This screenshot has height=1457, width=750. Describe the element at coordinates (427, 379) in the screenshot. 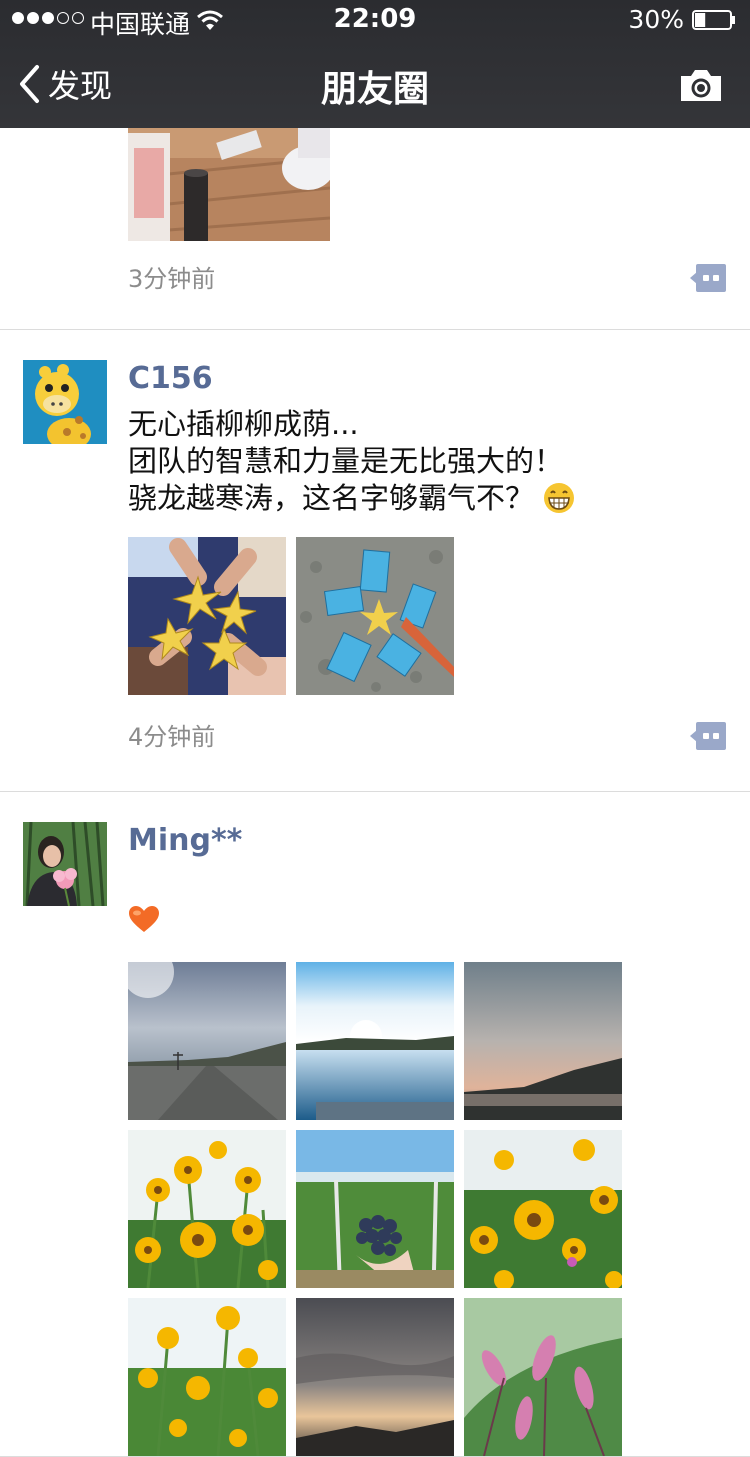

I see `post-nickname: C156` at that location.